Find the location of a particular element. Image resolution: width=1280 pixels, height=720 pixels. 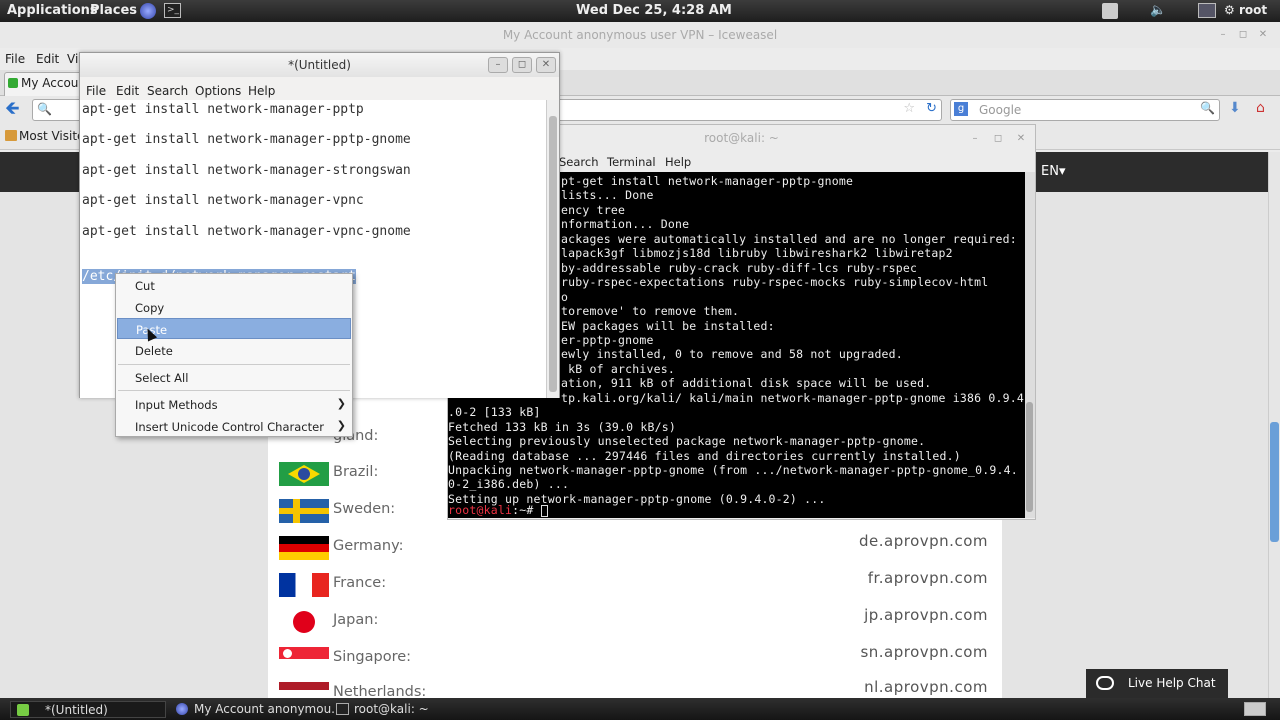

menu-item-select-all: Select All is located at coordinates (234, 377).